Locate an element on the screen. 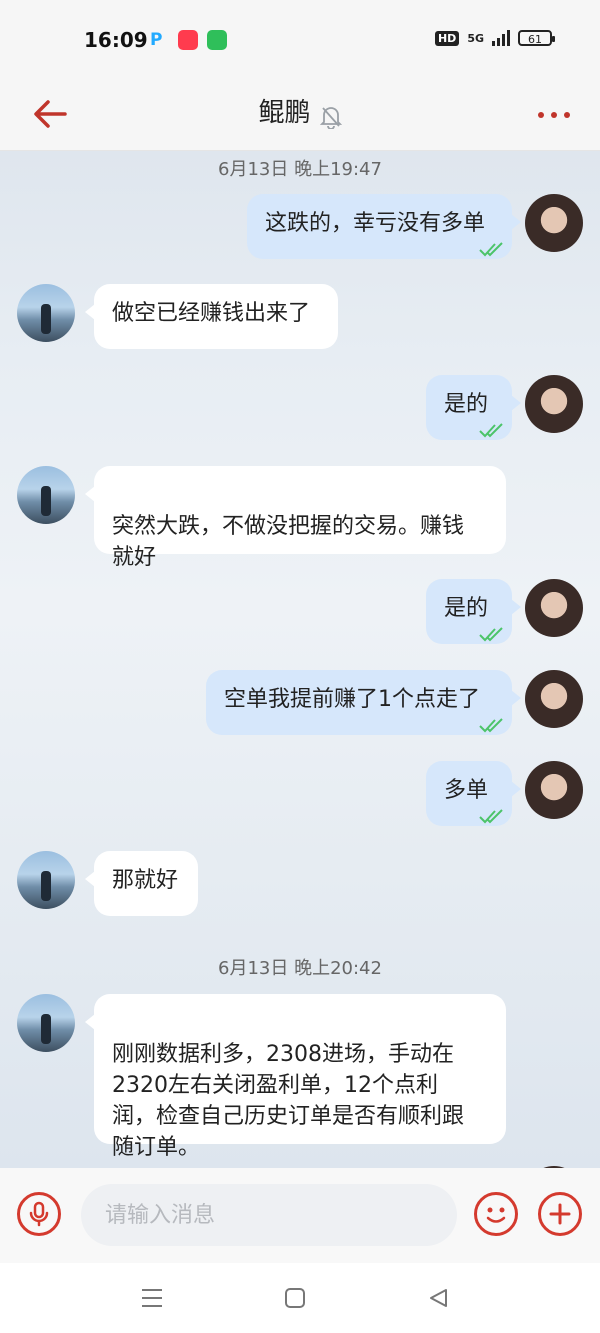  message-input is located at coordinates (269, 1215).